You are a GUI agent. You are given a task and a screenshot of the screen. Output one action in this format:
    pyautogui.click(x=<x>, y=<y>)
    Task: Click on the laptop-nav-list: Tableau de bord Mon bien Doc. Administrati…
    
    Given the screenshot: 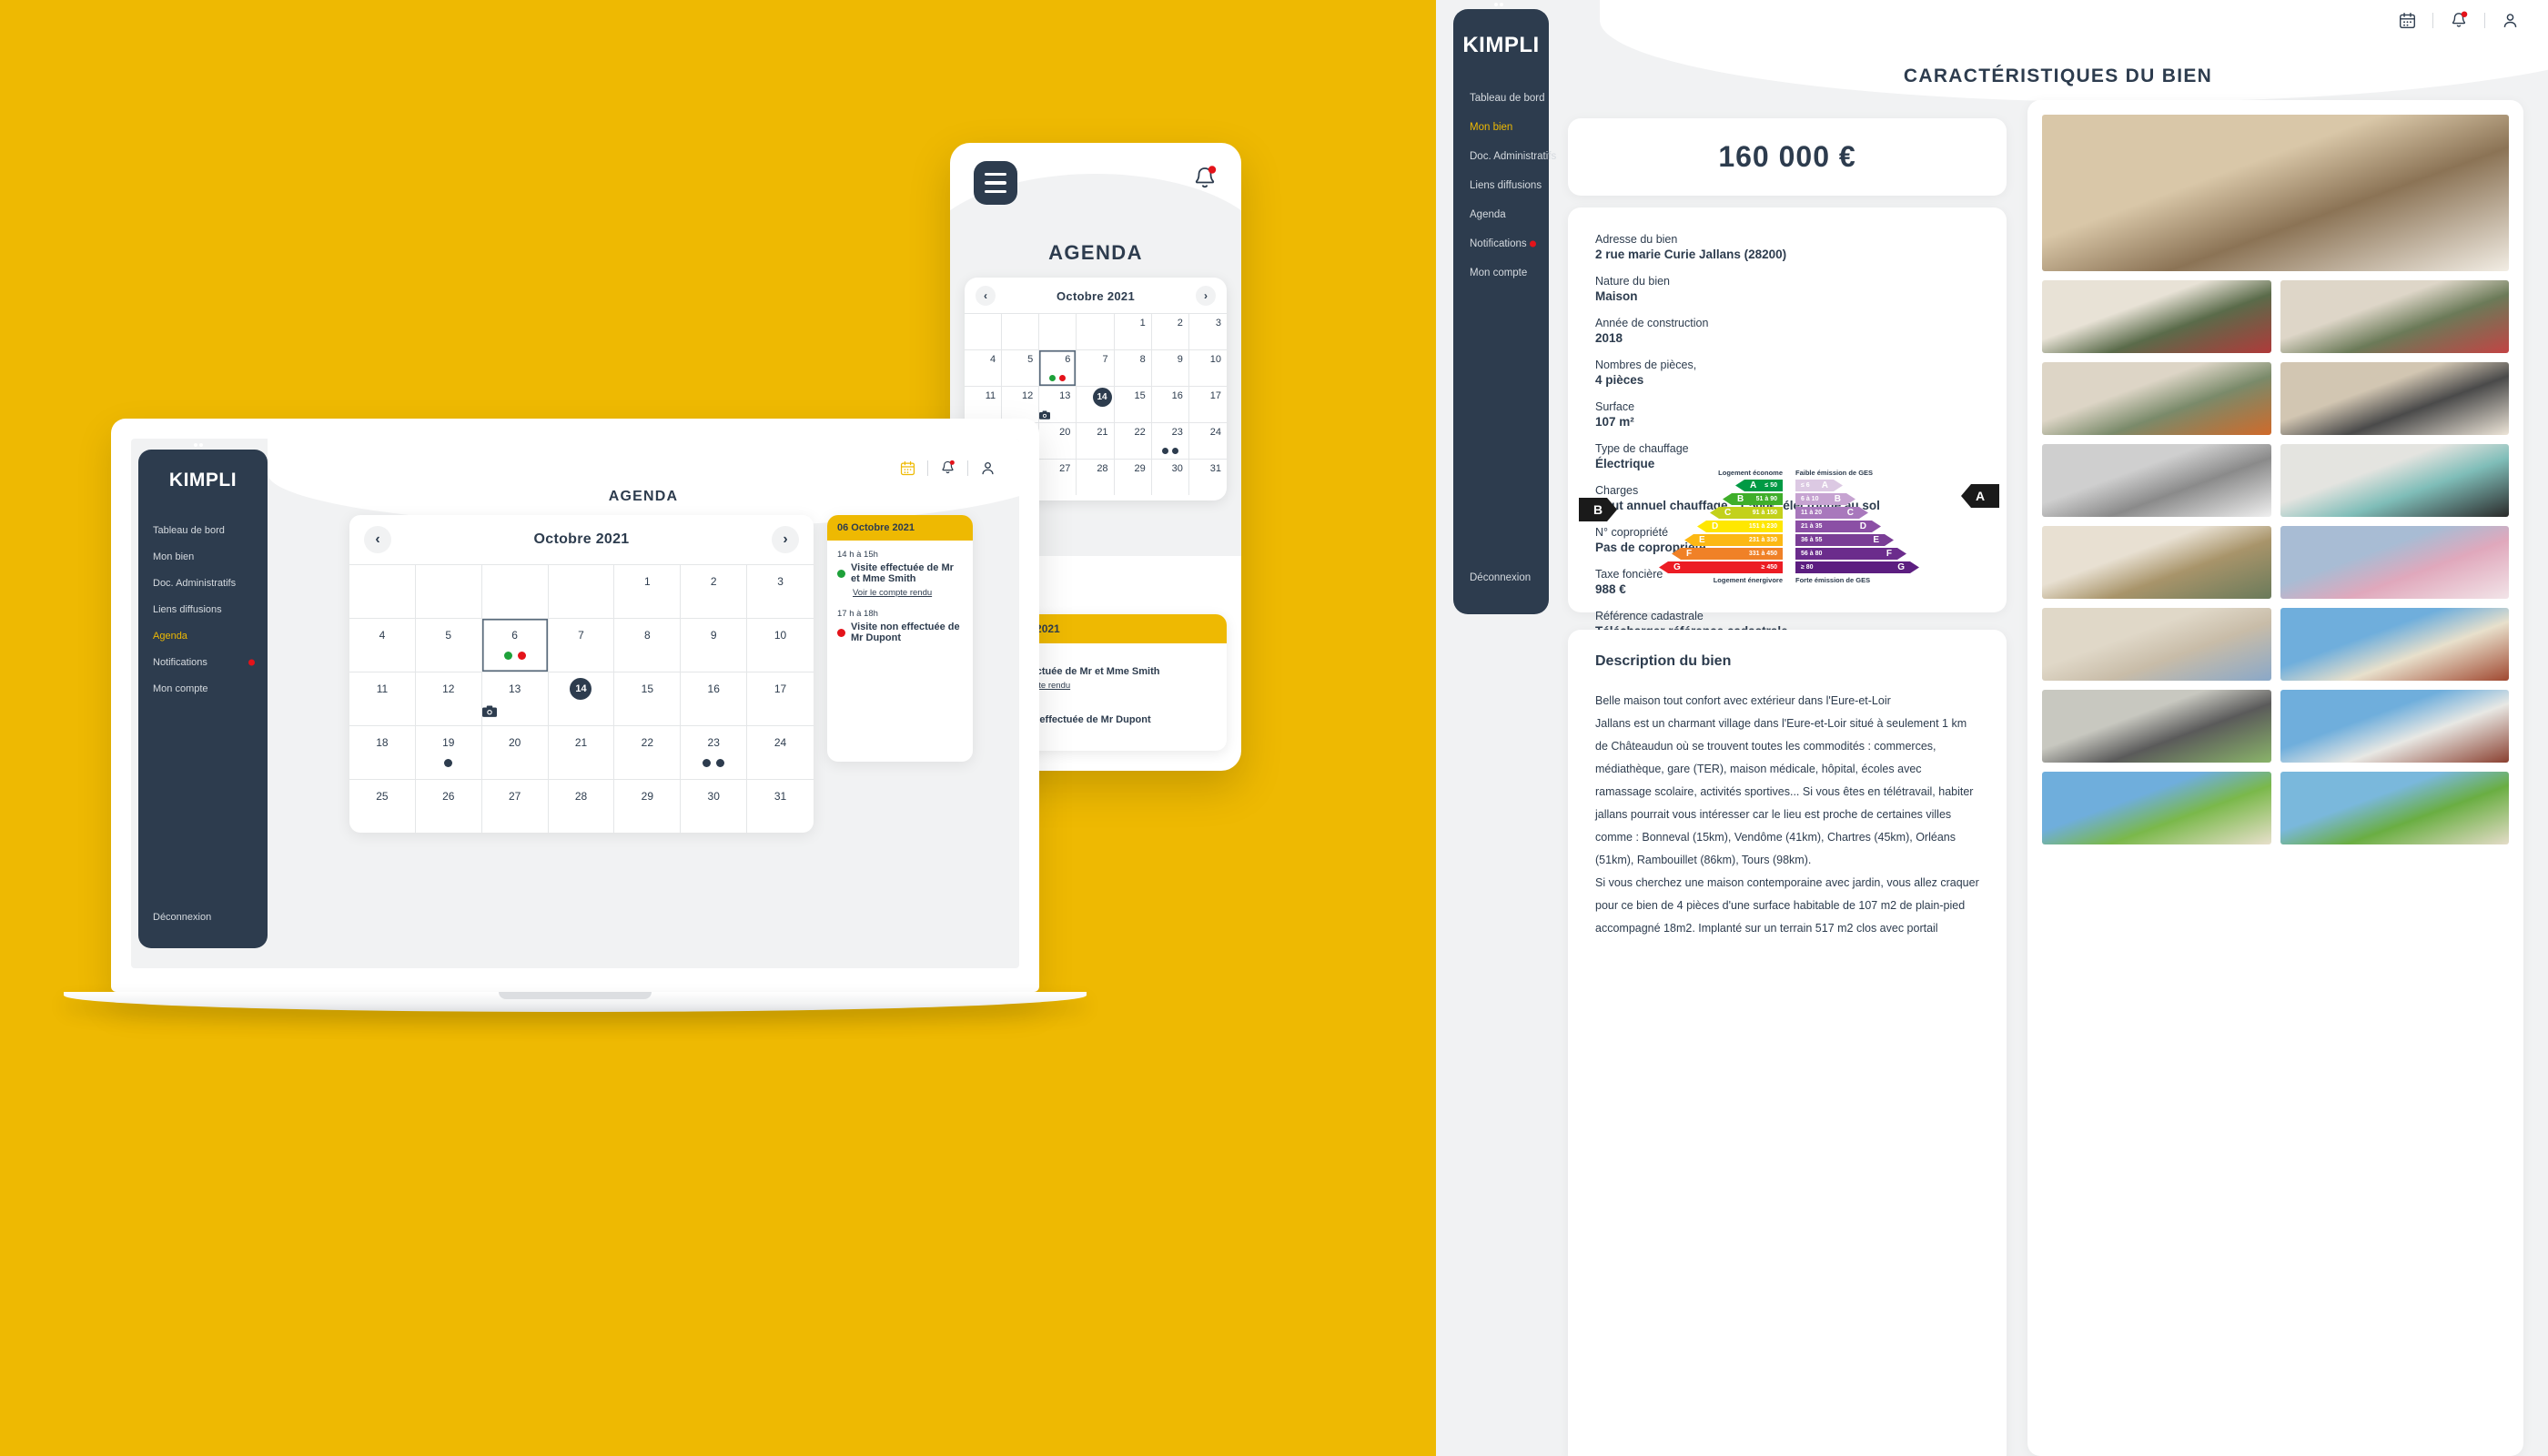 What is the action you would take?
    pyautogui.click(x=203, y=609)
    